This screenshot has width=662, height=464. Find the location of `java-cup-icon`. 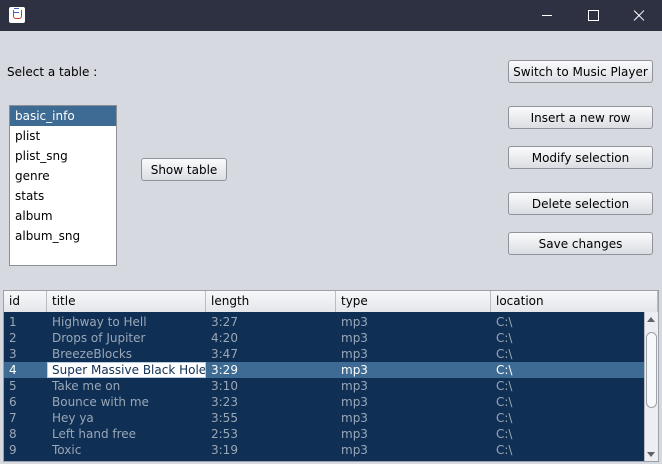

java-cup-icon is located at coordinates (17, 15).